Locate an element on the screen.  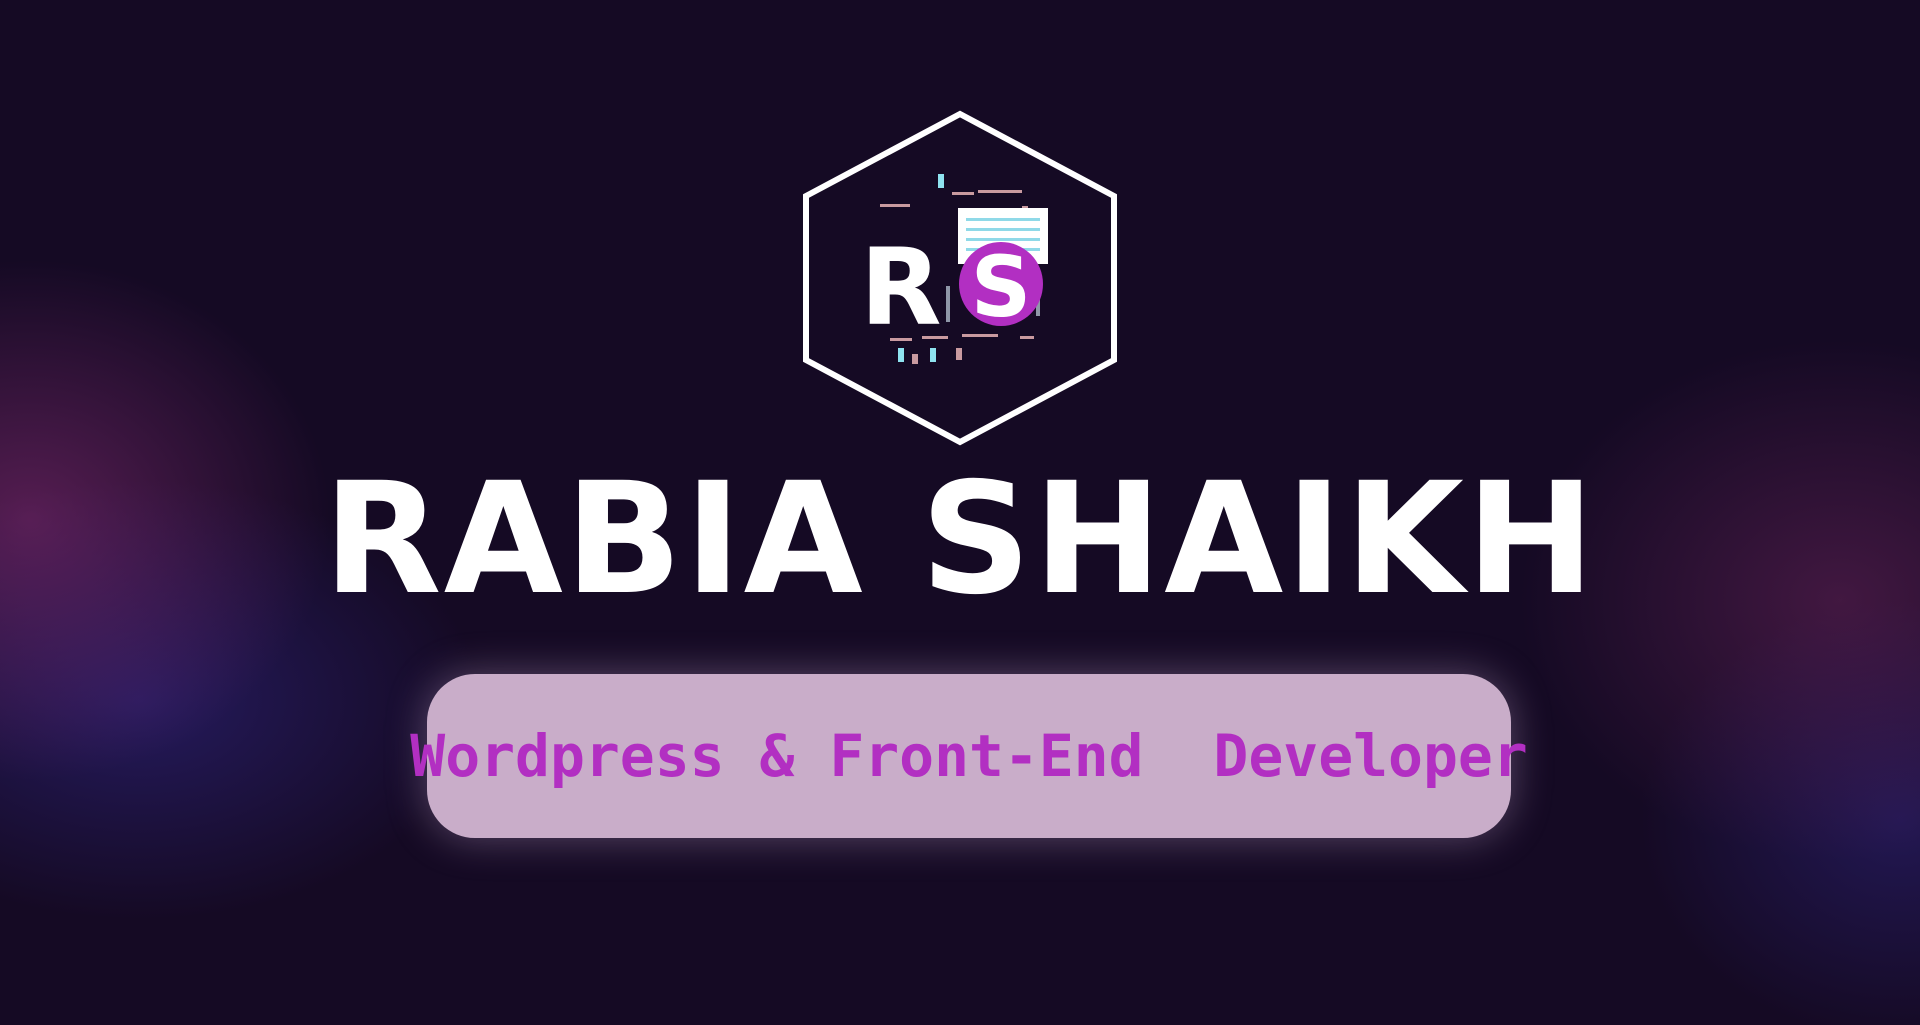
subtitle-text: Wordpress & Front-End Developer is located at coordinates (969, 756).